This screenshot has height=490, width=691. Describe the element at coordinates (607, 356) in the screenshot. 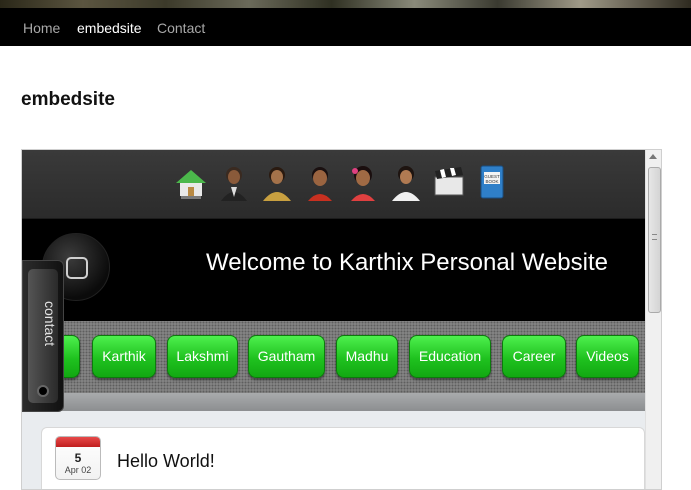

I see `menu-button-videos: Videos` at that location.